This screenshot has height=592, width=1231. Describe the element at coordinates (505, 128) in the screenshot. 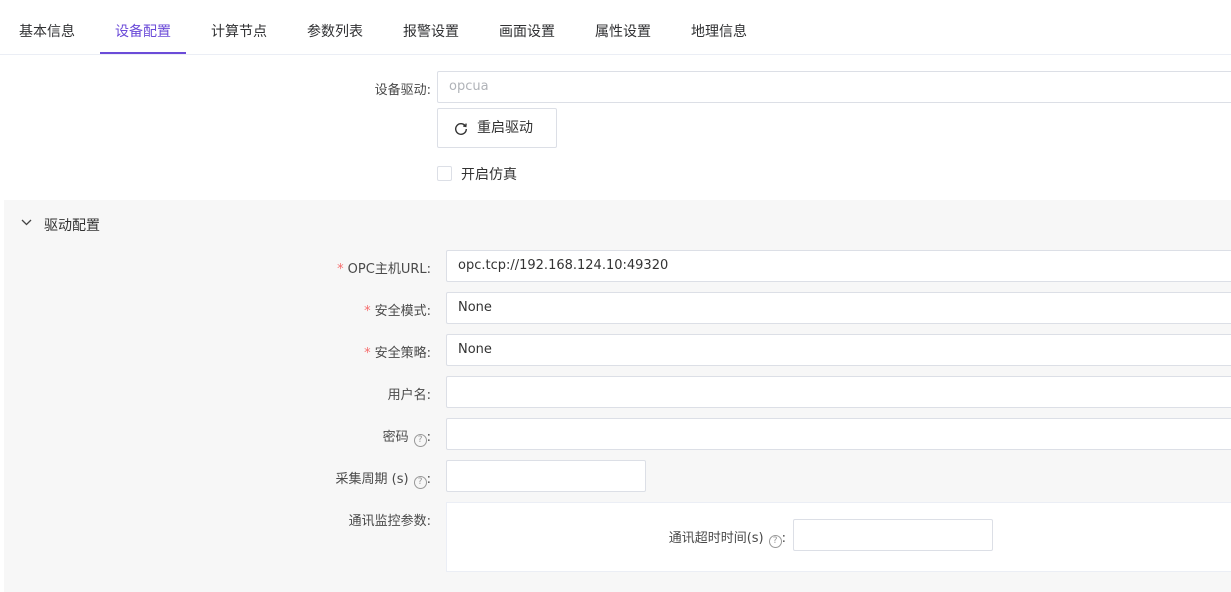

I see `restart-driver-label: 重启驱动` at that location.